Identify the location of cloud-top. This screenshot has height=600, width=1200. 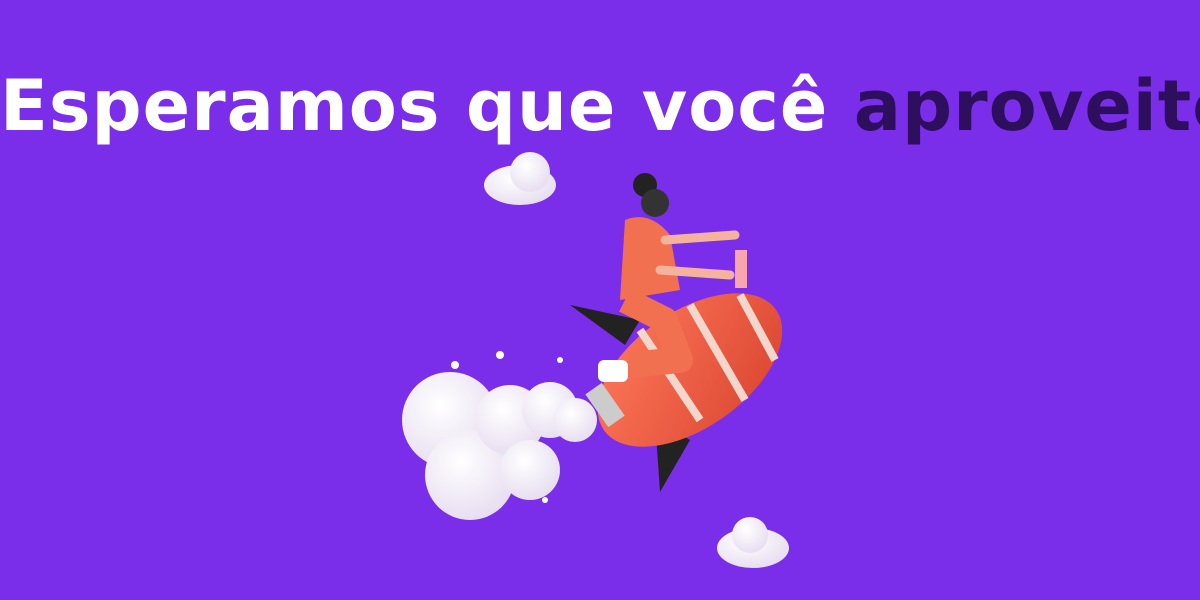
(520, 178).